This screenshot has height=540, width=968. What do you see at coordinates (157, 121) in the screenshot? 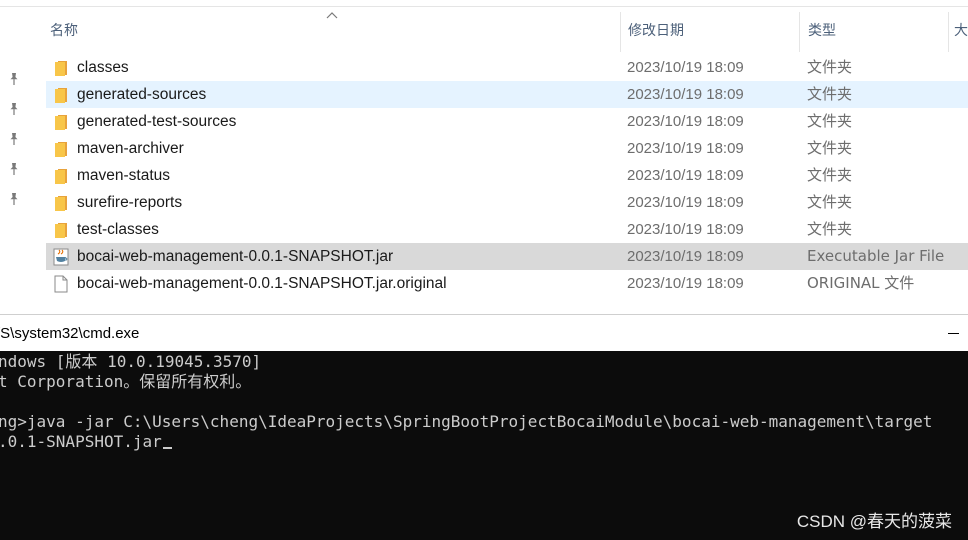
I see `file-name: generated-test-sources` at bounding box center [157, 121].